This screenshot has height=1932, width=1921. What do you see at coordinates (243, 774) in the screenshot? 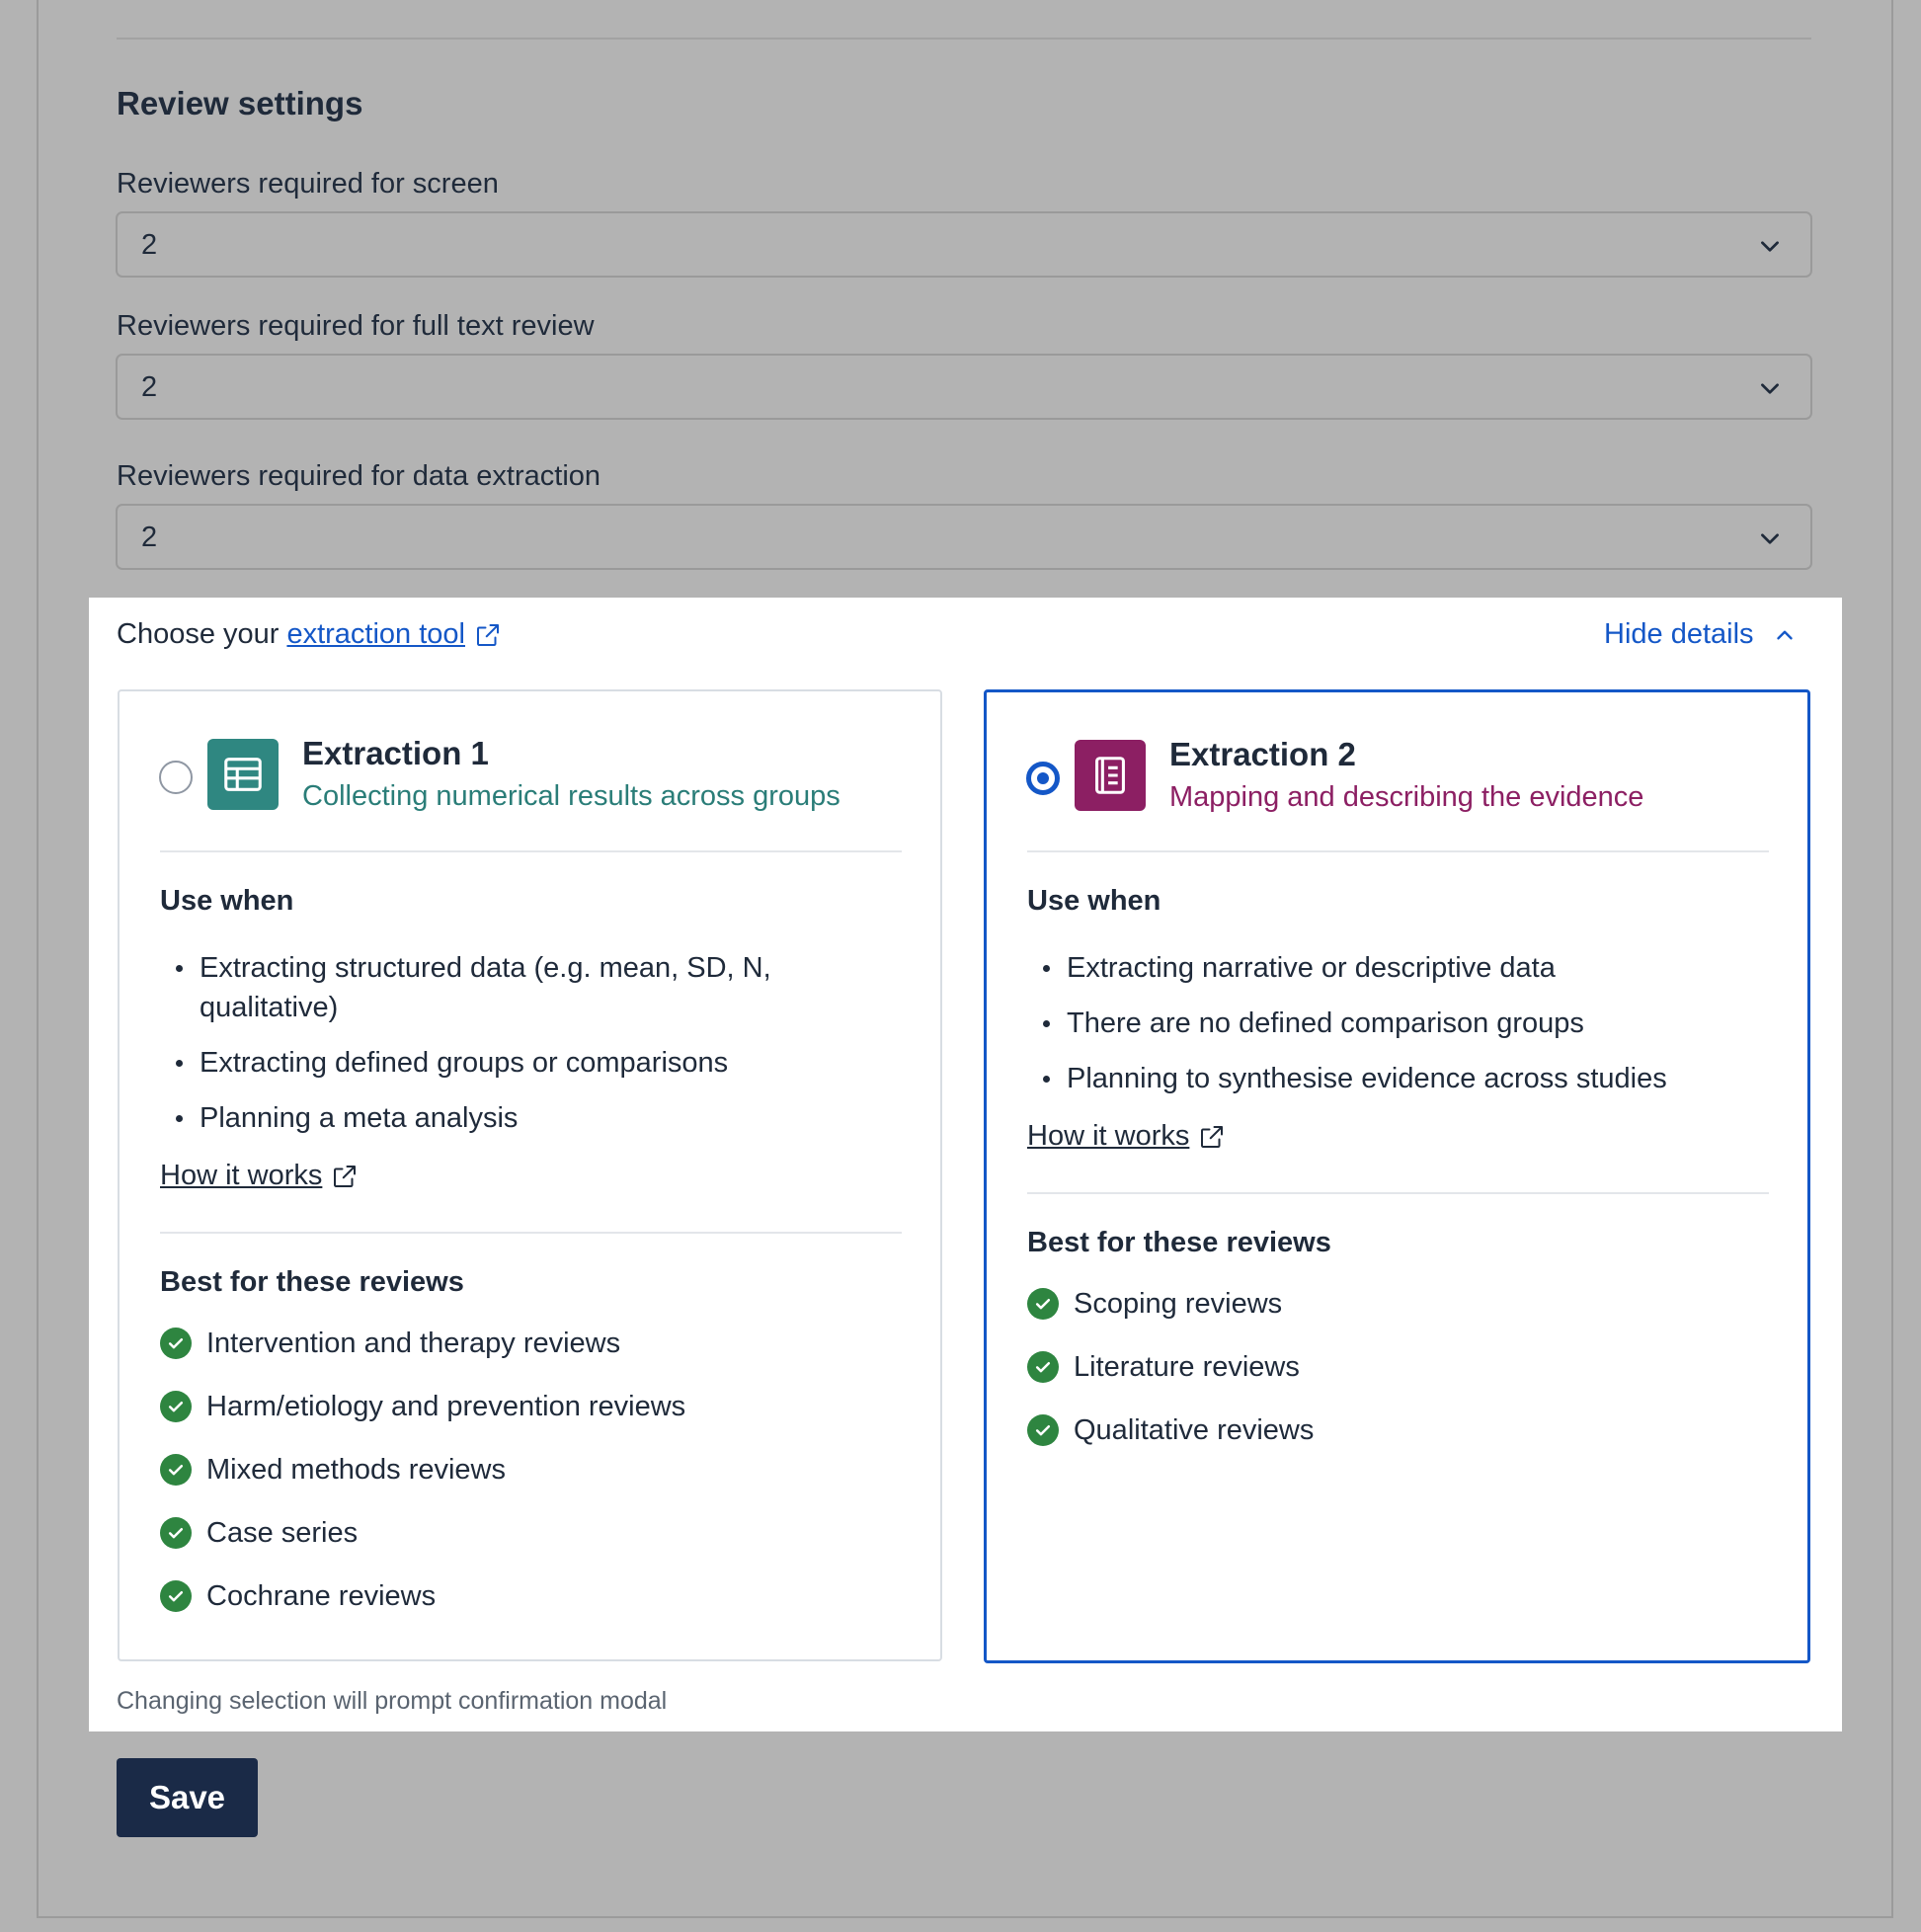
I see `table-icon` at bounding box center [243, 774].